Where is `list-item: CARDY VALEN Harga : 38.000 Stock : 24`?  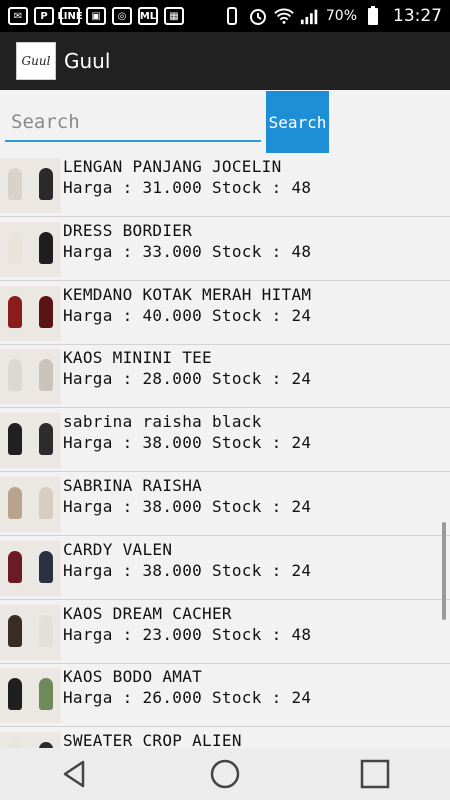
list-item: CARDY VALEN Harga : 38.000 Stock : 24 is located at coordinates (225, 568).